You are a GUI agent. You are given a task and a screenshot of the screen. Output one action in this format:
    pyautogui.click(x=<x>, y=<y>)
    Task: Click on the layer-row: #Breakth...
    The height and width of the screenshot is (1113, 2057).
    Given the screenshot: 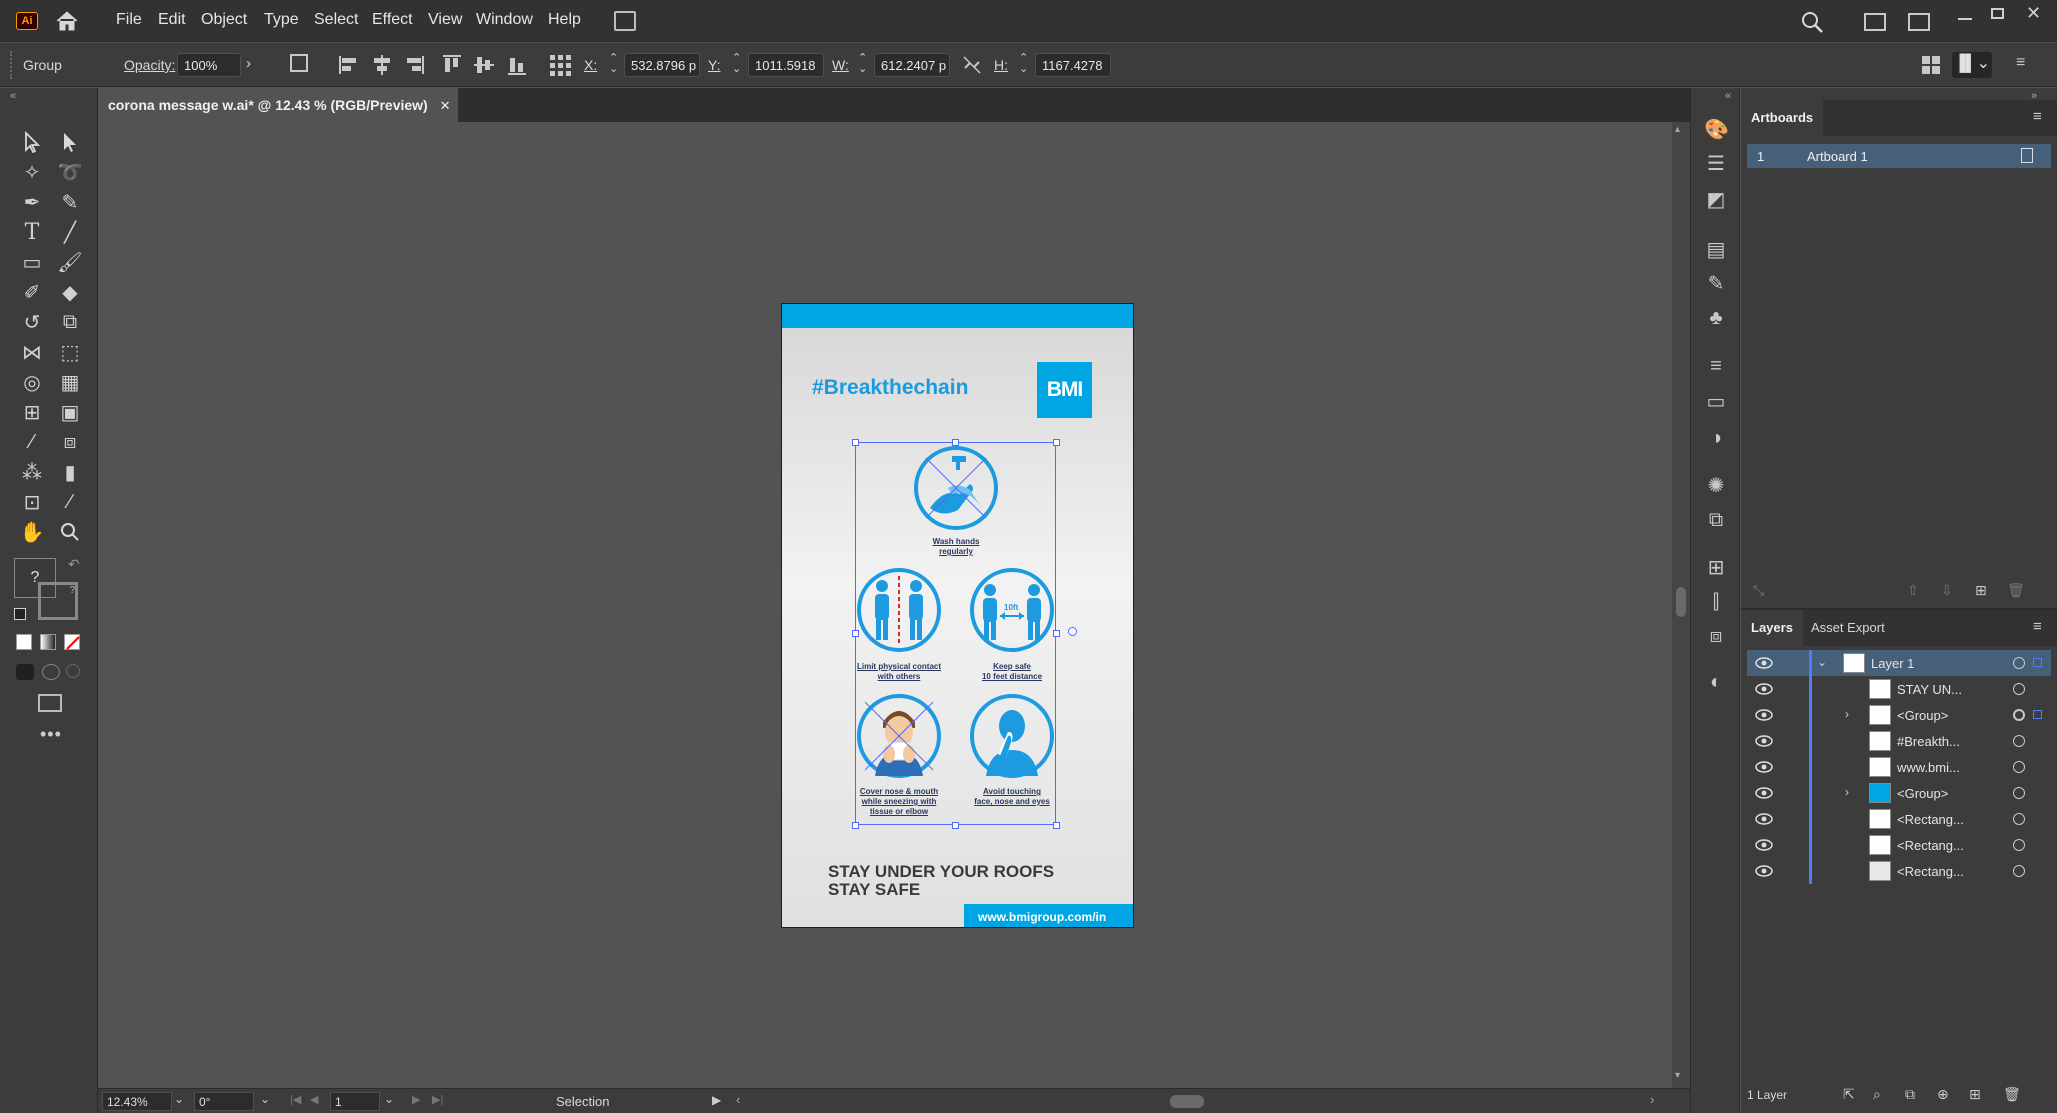 What is the action you would take?
    pyautogui.click(x=1899, y=741)
    